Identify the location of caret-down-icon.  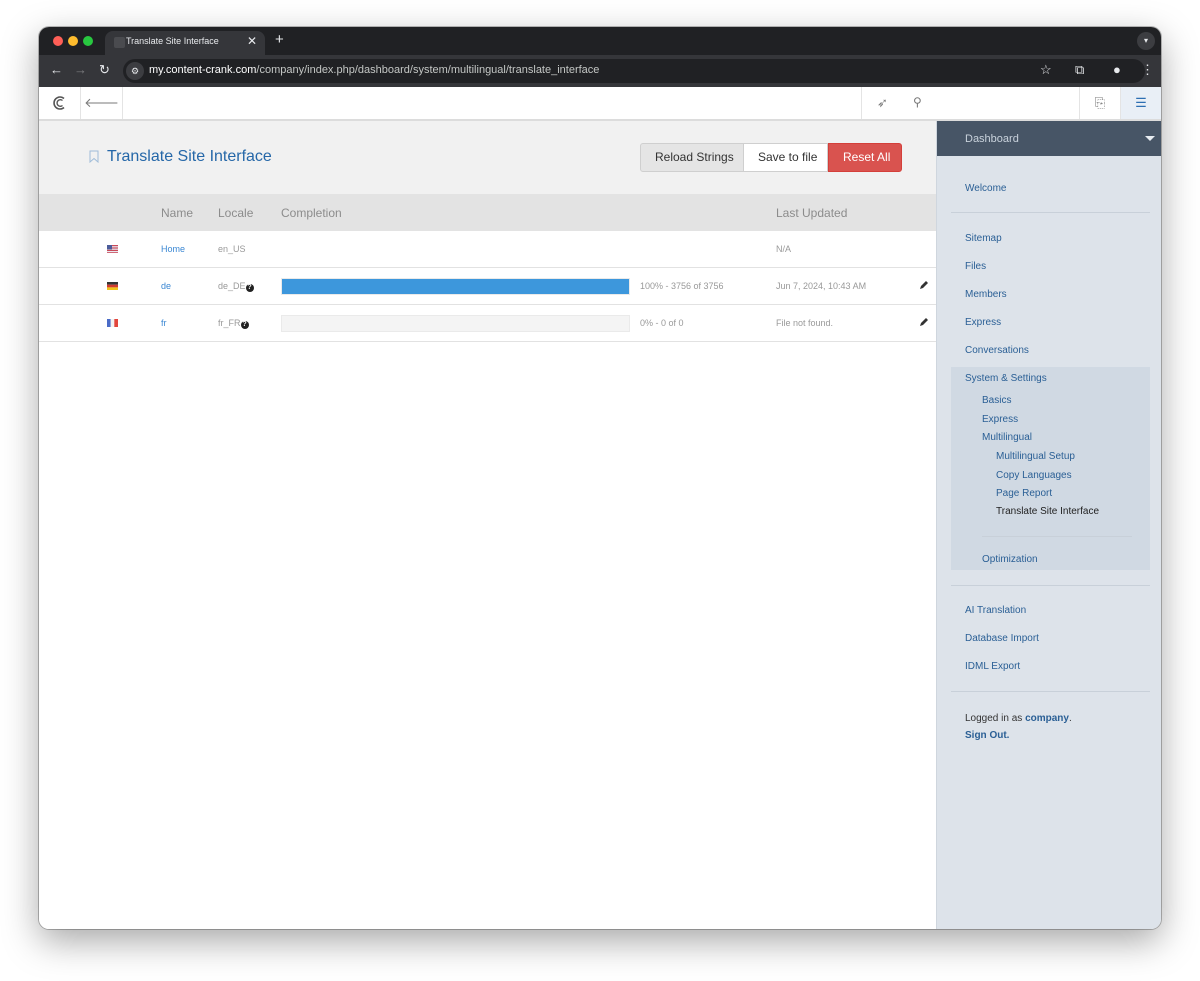
(1150, 138).